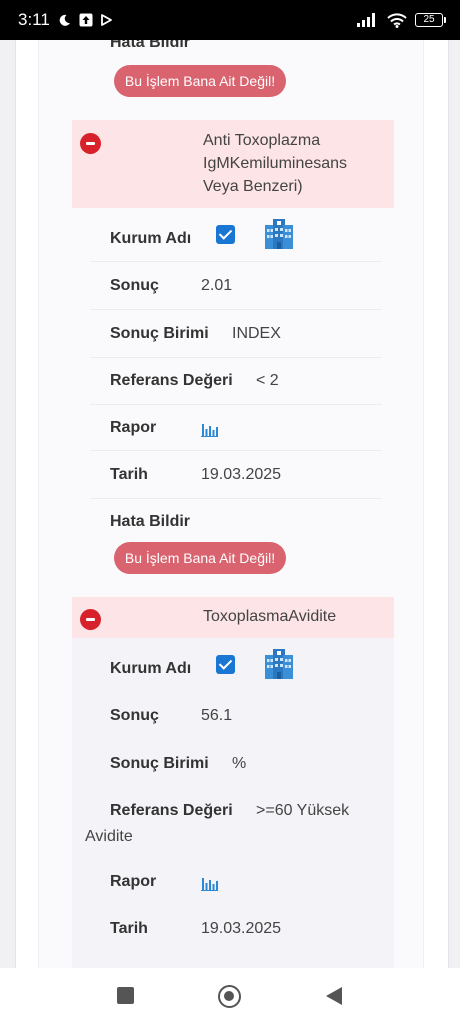 The height and width of the screenshot is (1024, 460). Describe the element at coordinates (109, 836) in the screenshot. I see `referans-degeri-value-cont: Avidite` at that location.